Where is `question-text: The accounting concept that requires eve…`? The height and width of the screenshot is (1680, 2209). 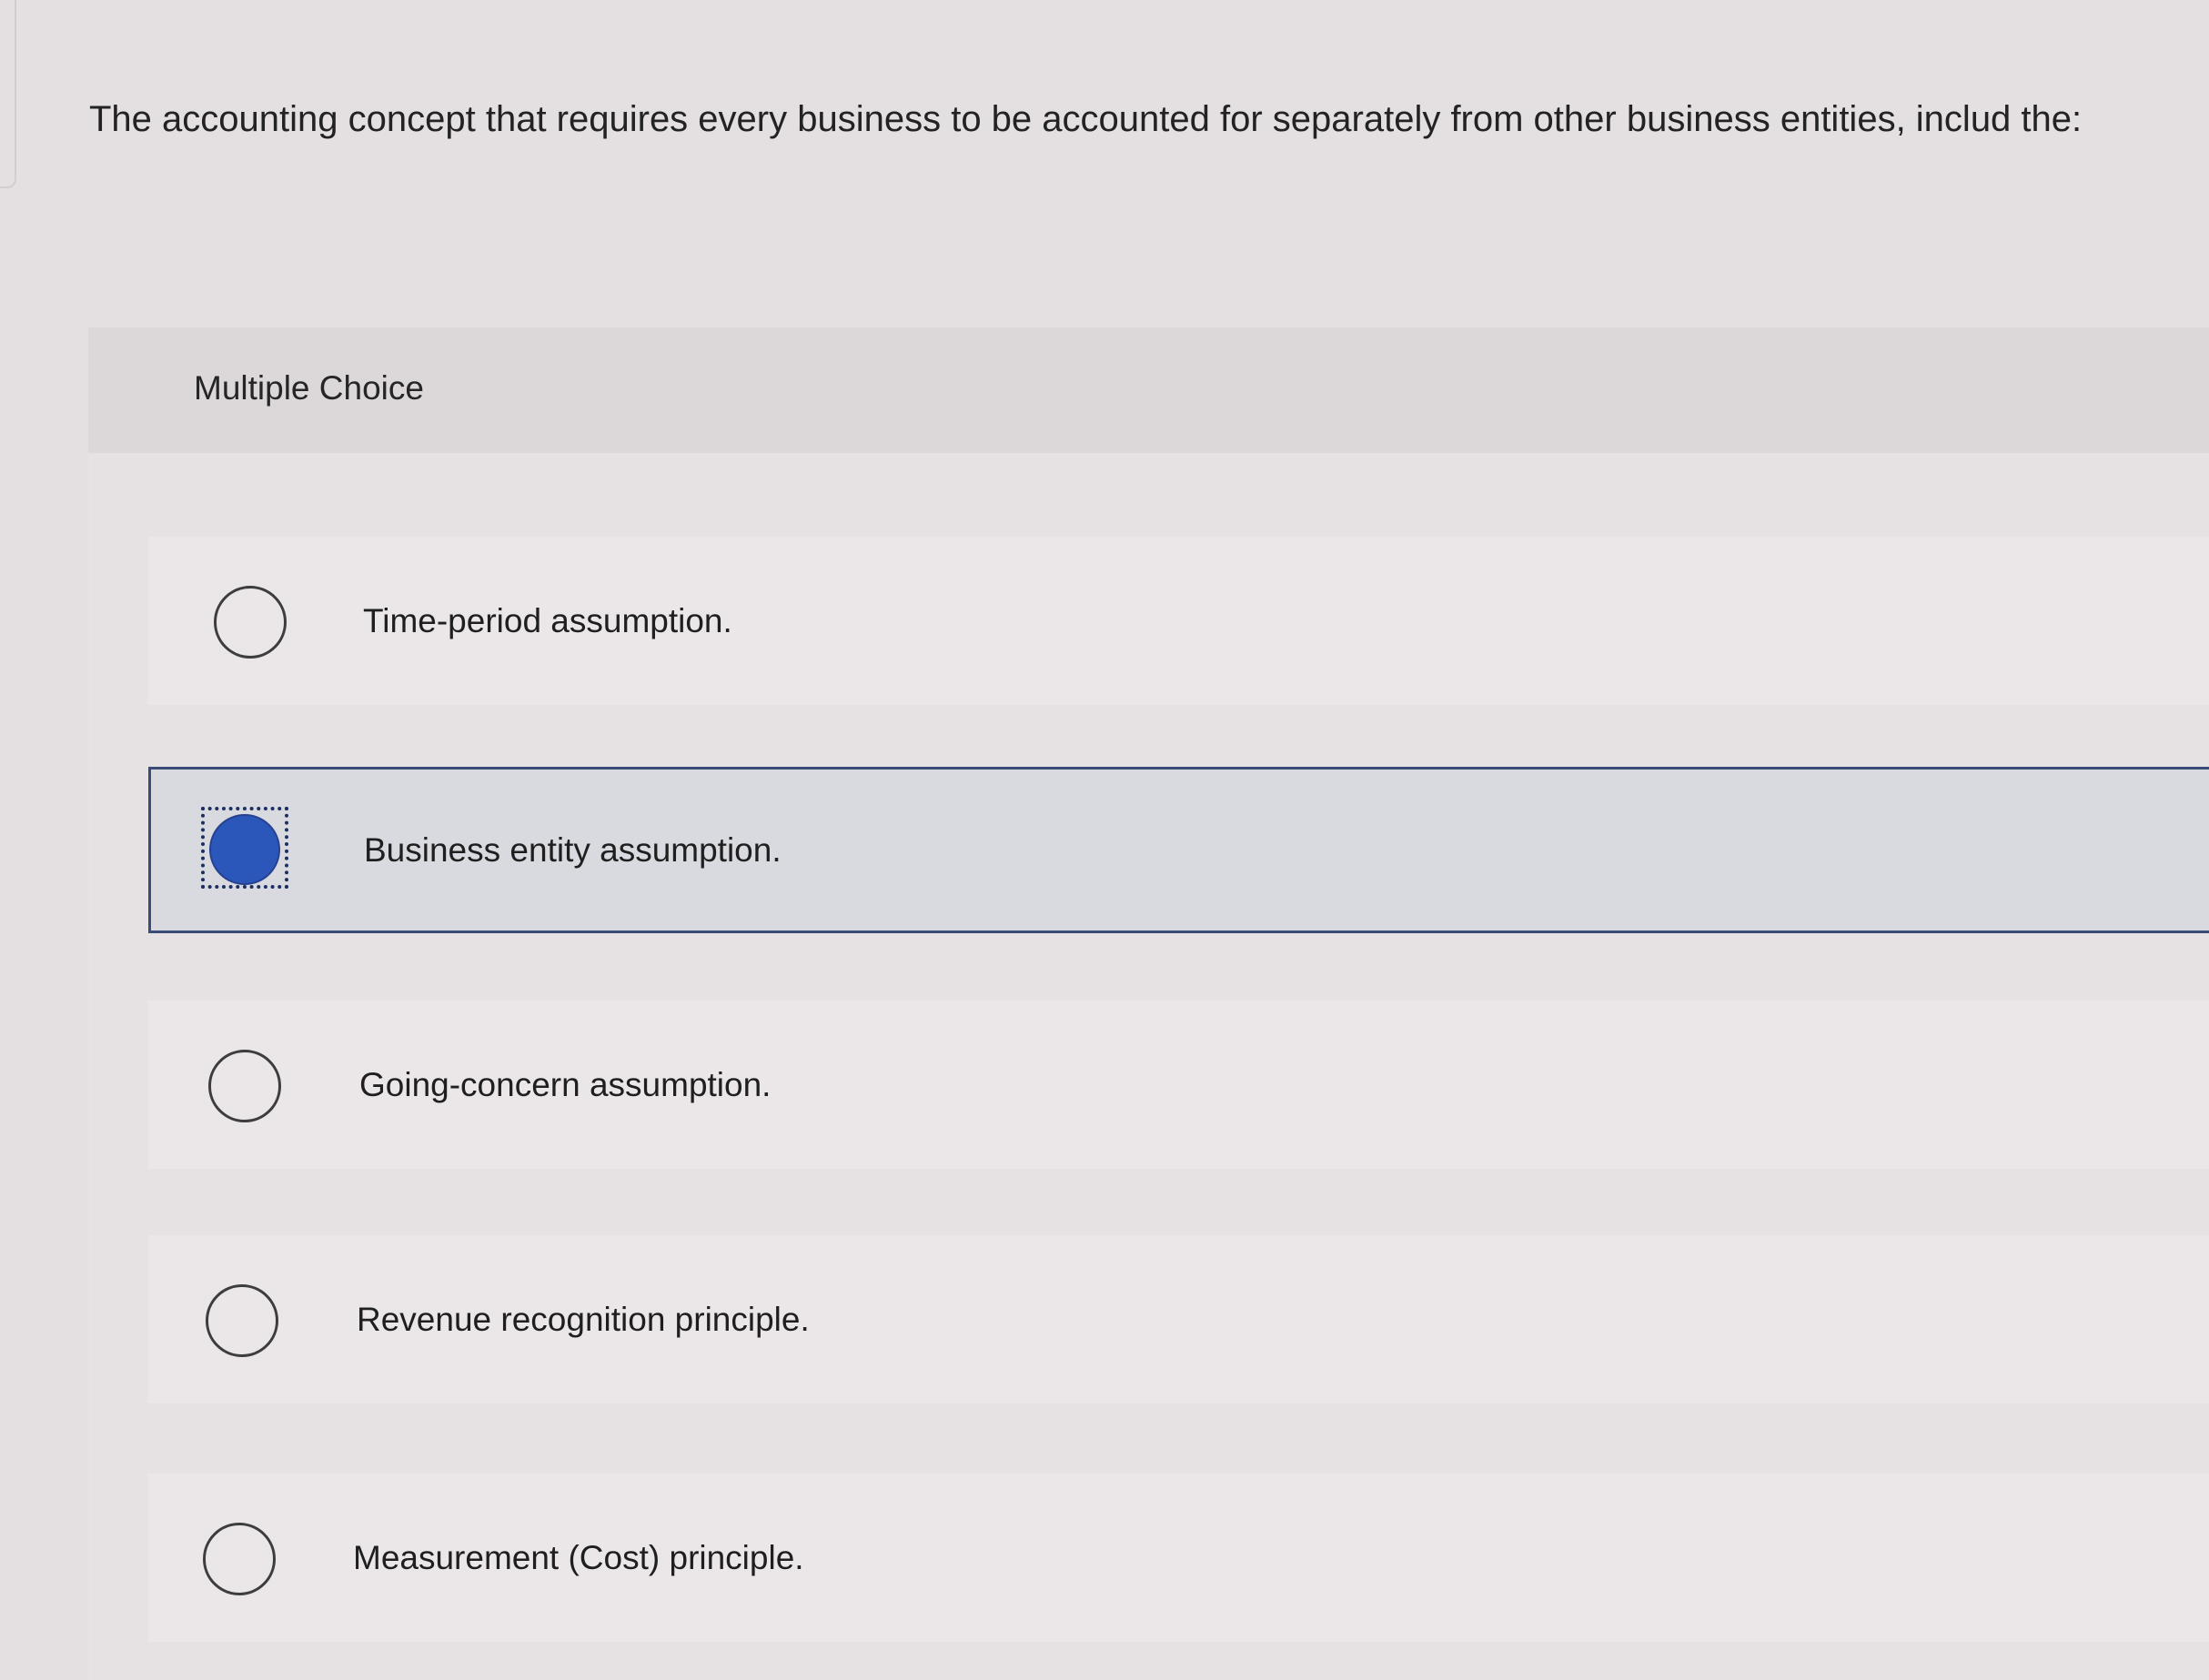 question-text: The accounting concept that requires eve… is located at coordinates (1086, 119).